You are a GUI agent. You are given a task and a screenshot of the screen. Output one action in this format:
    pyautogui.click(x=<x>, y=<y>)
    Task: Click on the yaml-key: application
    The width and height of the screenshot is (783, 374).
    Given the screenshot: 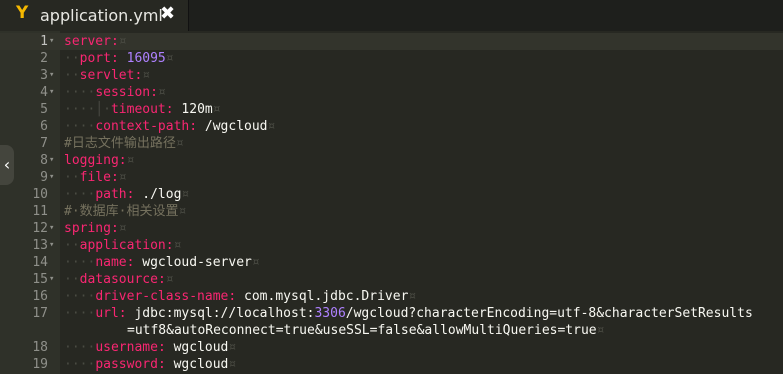 What is the action you would take?
    pyautogui.click(x=122, y=245)
    